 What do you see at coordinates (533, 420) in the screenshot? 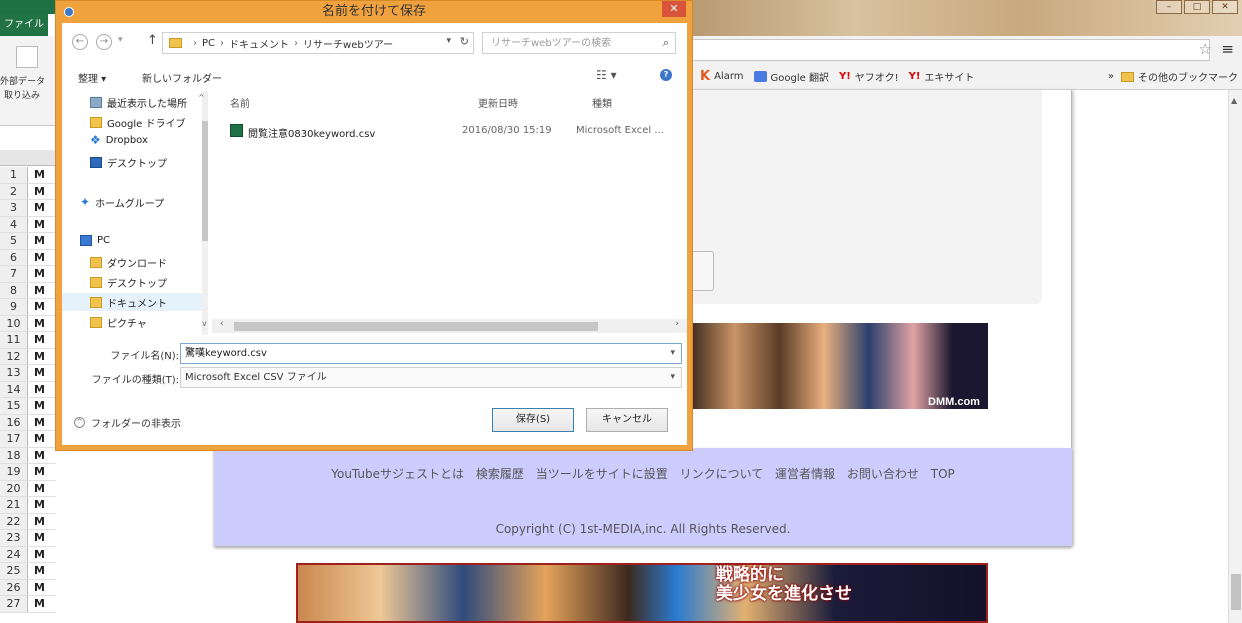
I see `save-button: 保存(S)` at bounding box center [533, 420].